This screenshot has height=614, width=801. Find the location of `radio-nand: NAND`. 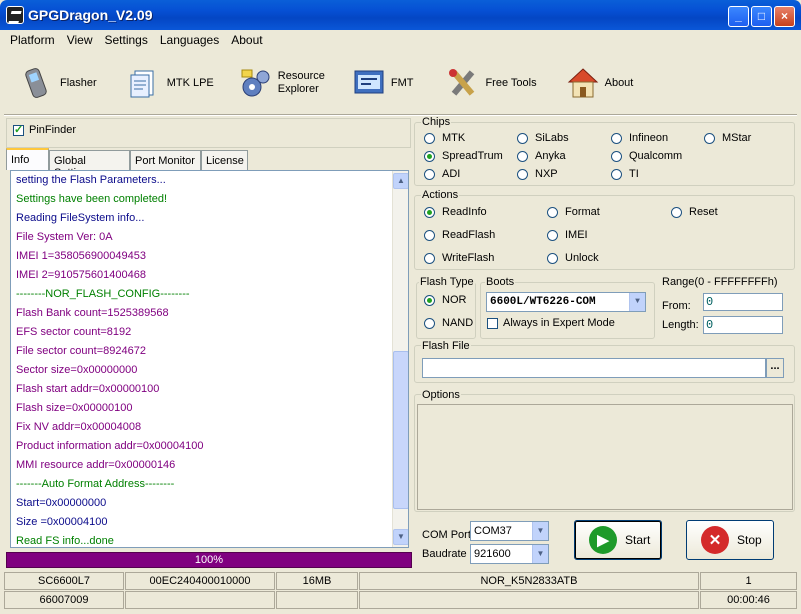

radio-nand: NAND is located at coordinates (448, 323).